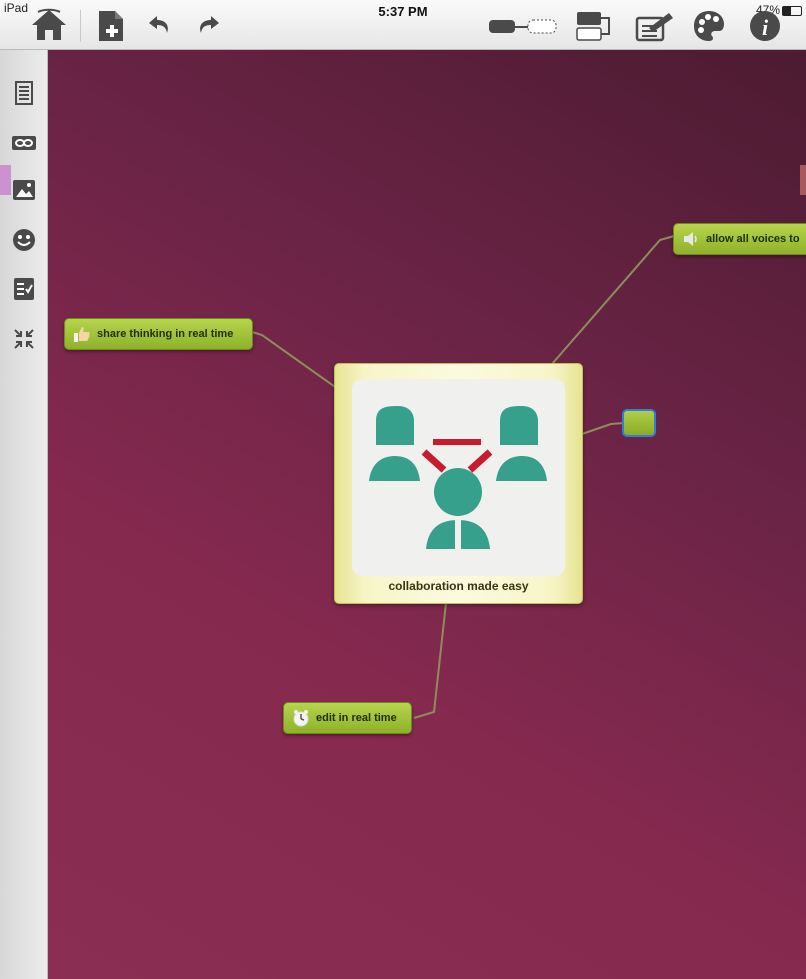 The height and width of the screenshot is (979, 806). What do you see at coordinates (82, 334) in the screenshot?
I see `thumbs-up-icon` at bounding box center [82, 334].